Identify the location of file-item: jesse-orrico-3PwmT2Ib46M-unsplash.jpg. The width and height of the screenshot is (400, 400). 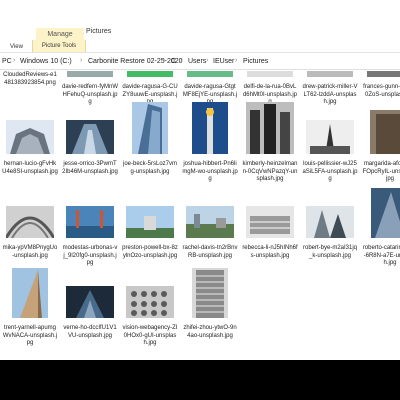
(90, 148).